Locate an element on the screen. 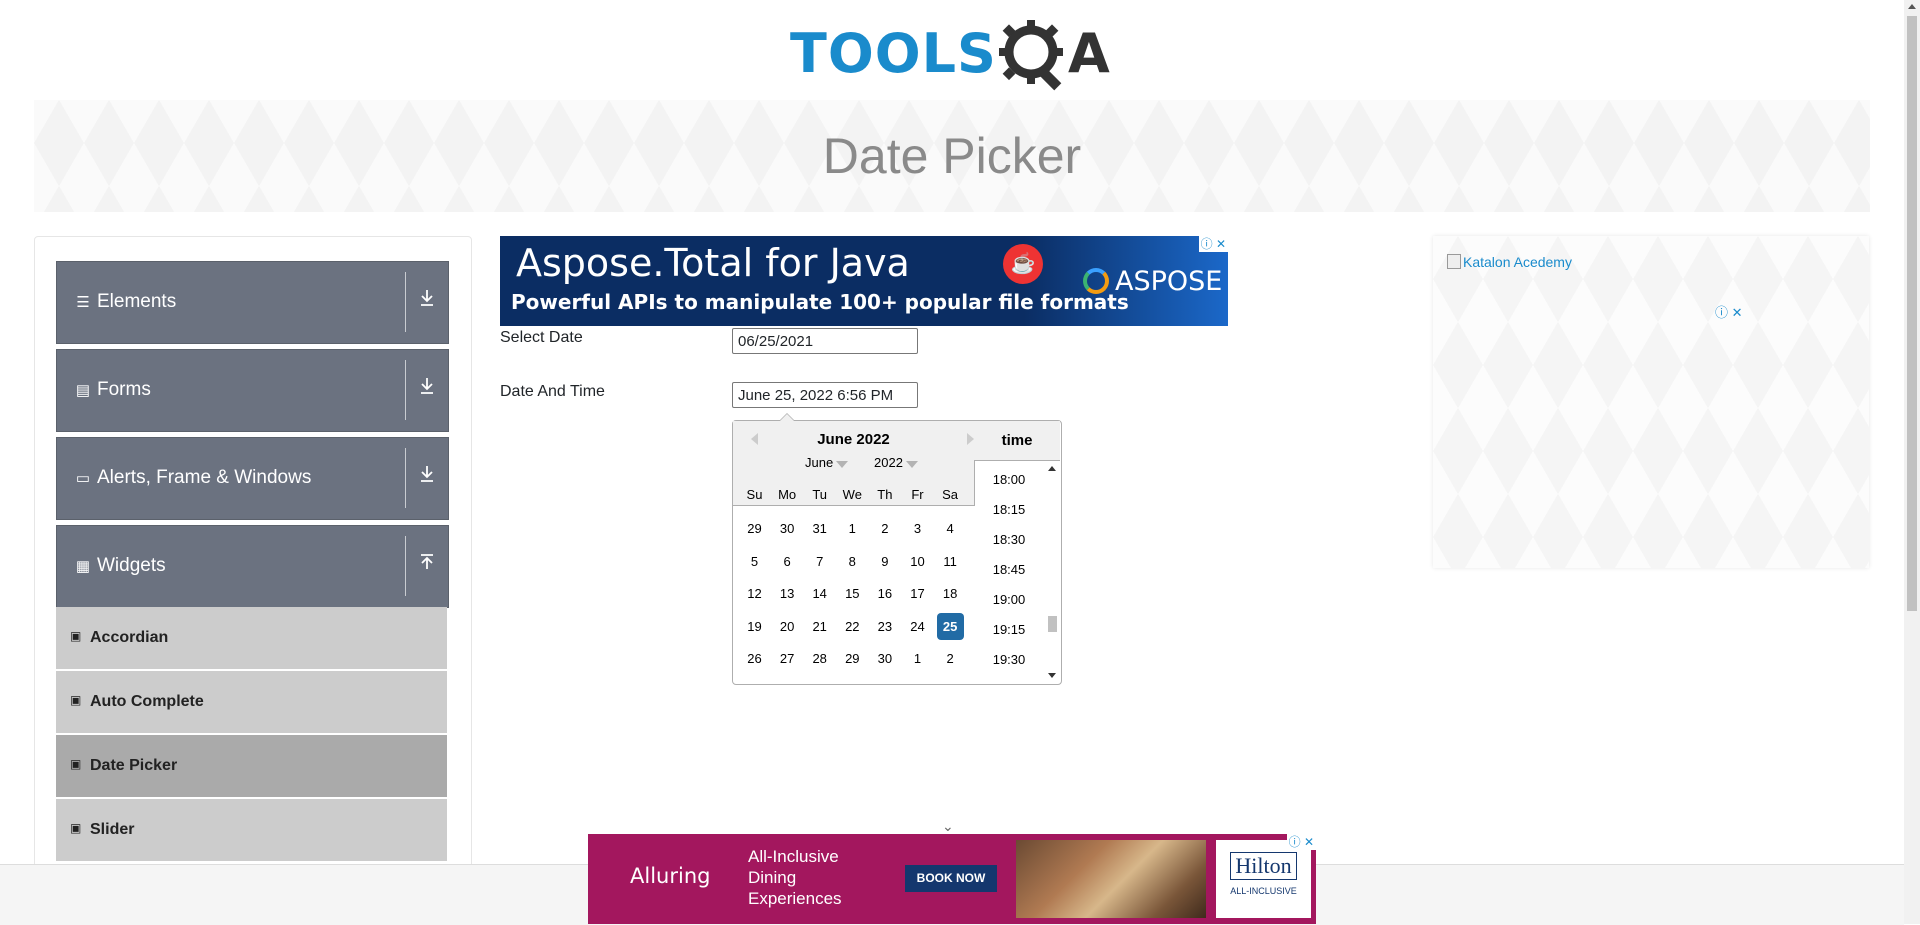 This screenshot has width=1920, height=925. ad-broken-image: Katalon Acedemy is located at coordinates (1509, 262).